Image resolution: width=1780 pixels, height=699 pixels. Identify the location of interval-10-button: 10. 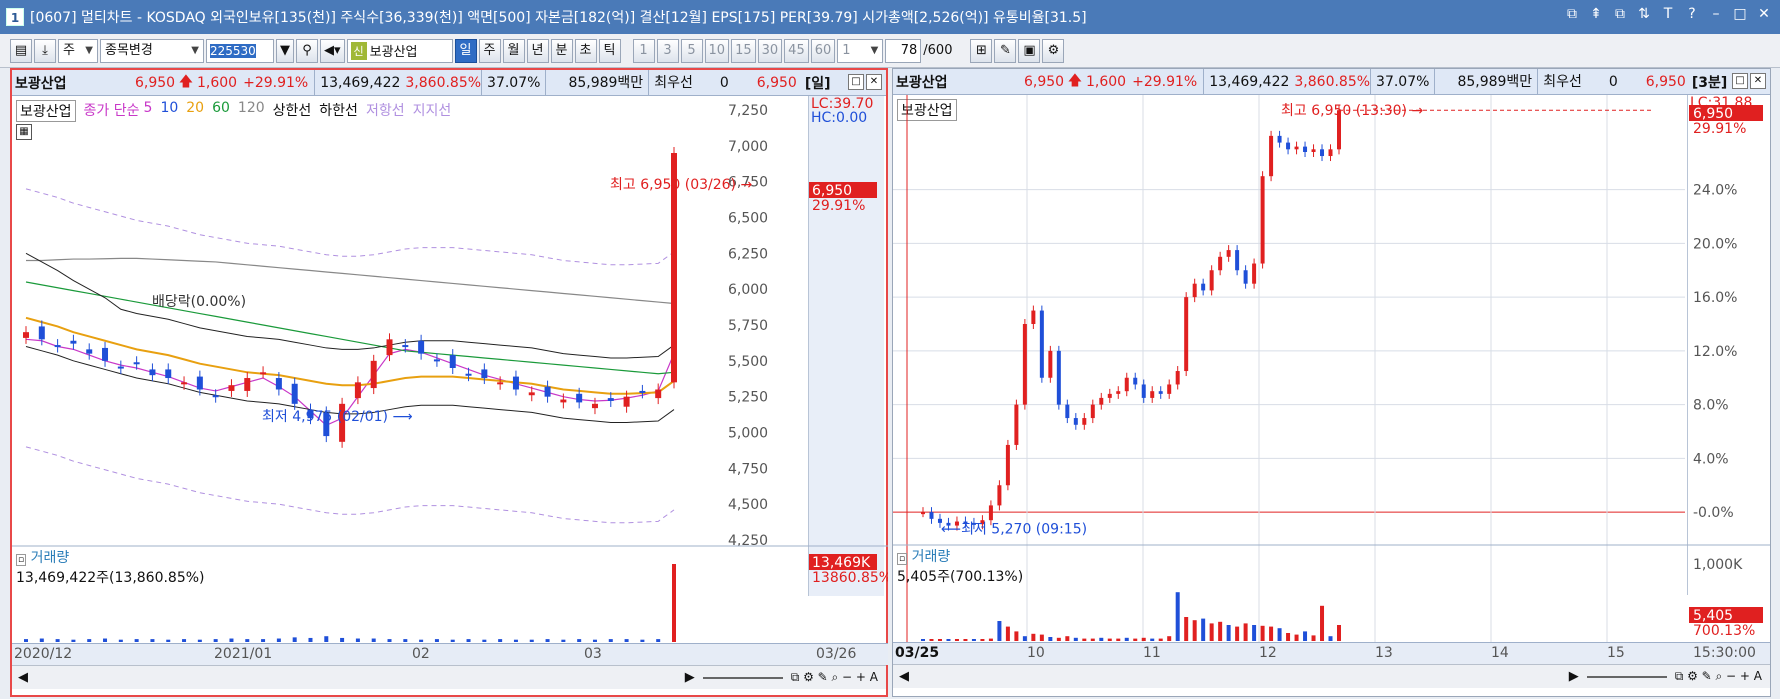
(717, 50).